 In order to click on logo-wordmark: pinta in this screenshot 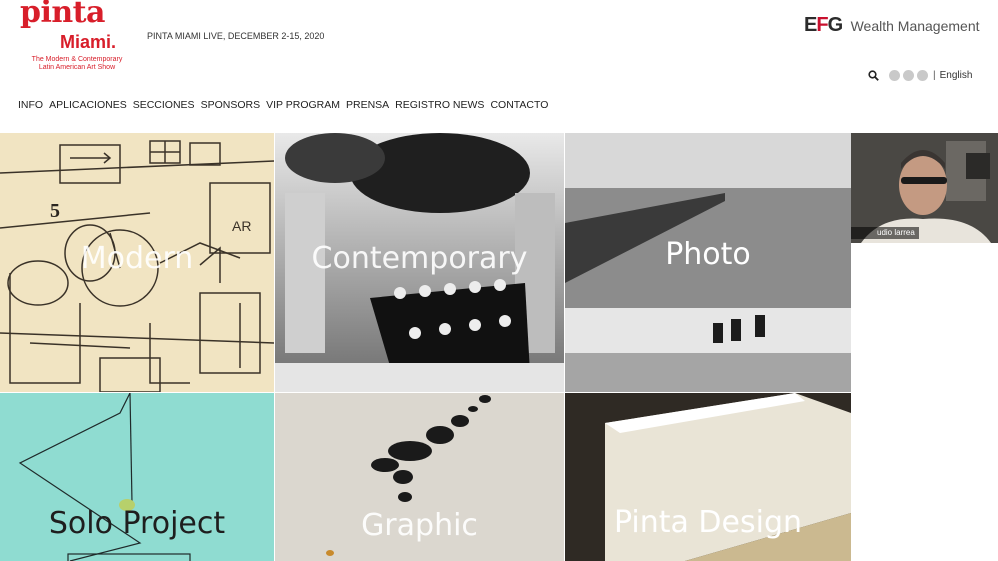, I will do `click(62, 15)`.